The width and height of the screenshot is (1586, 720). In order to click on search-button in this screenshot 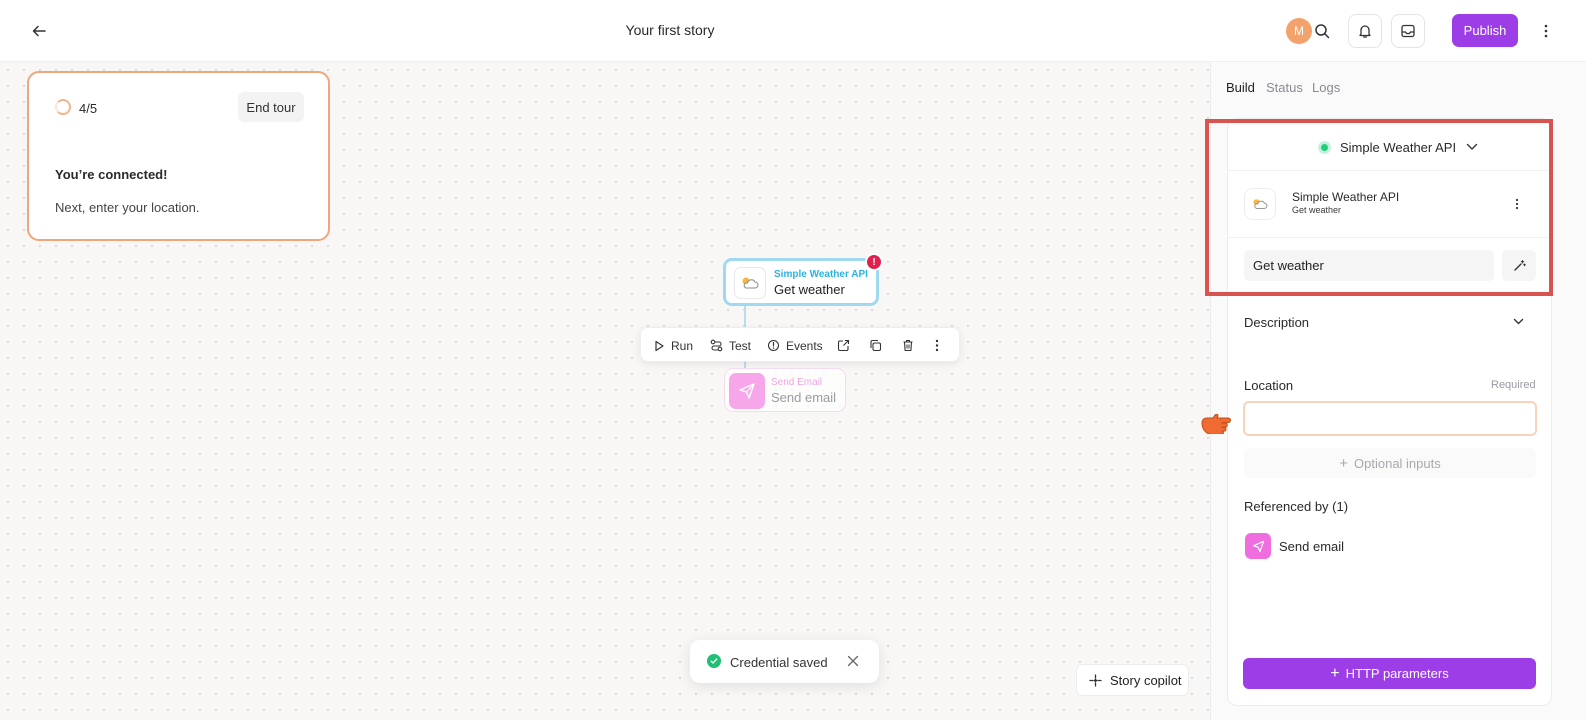, I will do `click(1322, 31)`.